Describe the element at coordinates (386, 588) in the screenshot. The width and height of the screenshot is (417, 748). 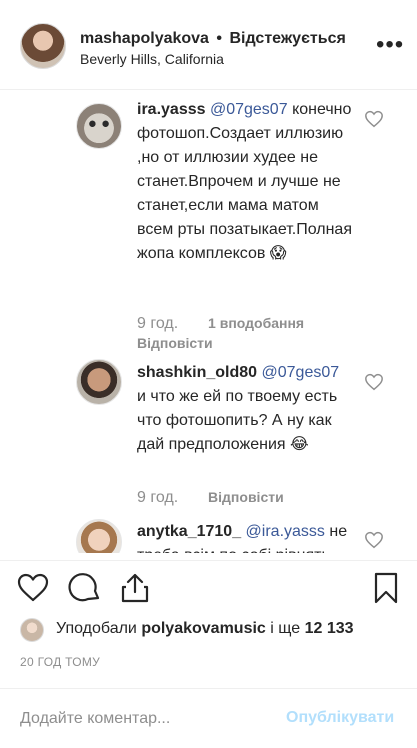
I see `bookmark-icon` at that location.